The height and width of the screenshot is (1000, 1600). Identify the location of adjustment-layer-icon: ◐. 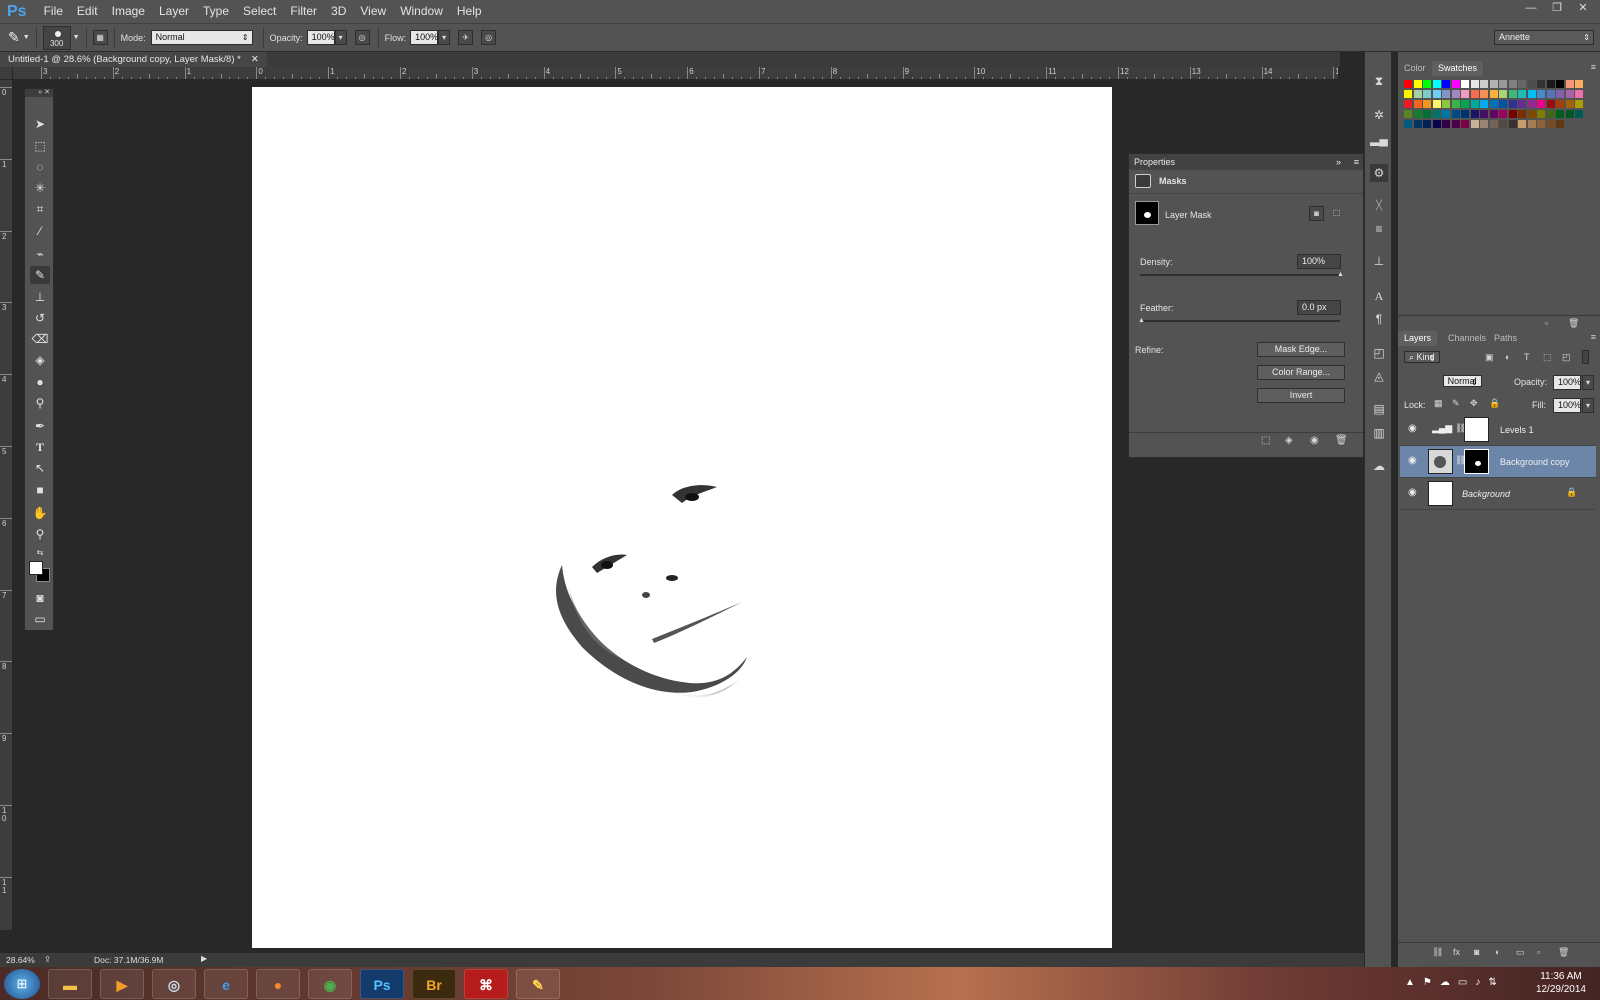
(1497, 952).